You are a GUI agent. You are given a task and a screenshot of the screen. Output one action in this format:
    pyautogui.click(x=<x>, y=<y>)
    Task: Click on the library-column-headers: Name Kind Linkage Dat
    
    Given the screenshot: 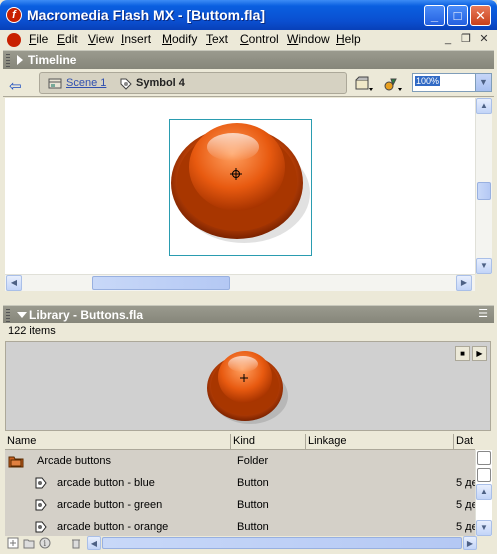 What is the action you would take?
    pyautogui.click(x=240, y=442)
    